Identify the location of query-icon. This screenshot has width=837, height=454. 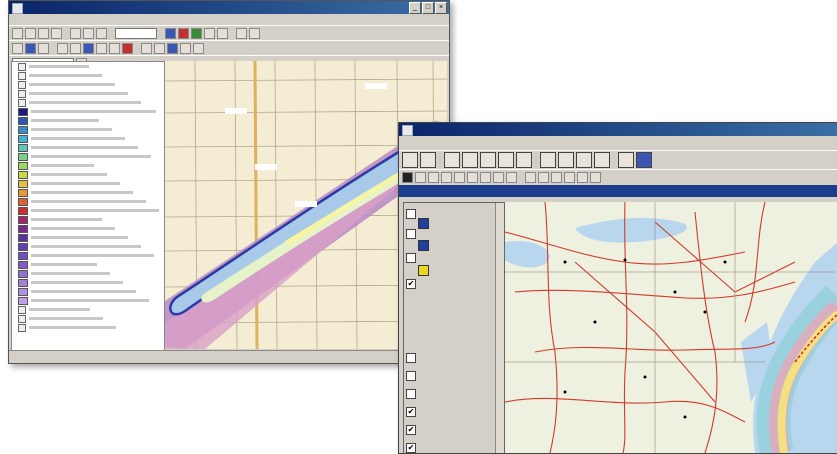
(485, 177).